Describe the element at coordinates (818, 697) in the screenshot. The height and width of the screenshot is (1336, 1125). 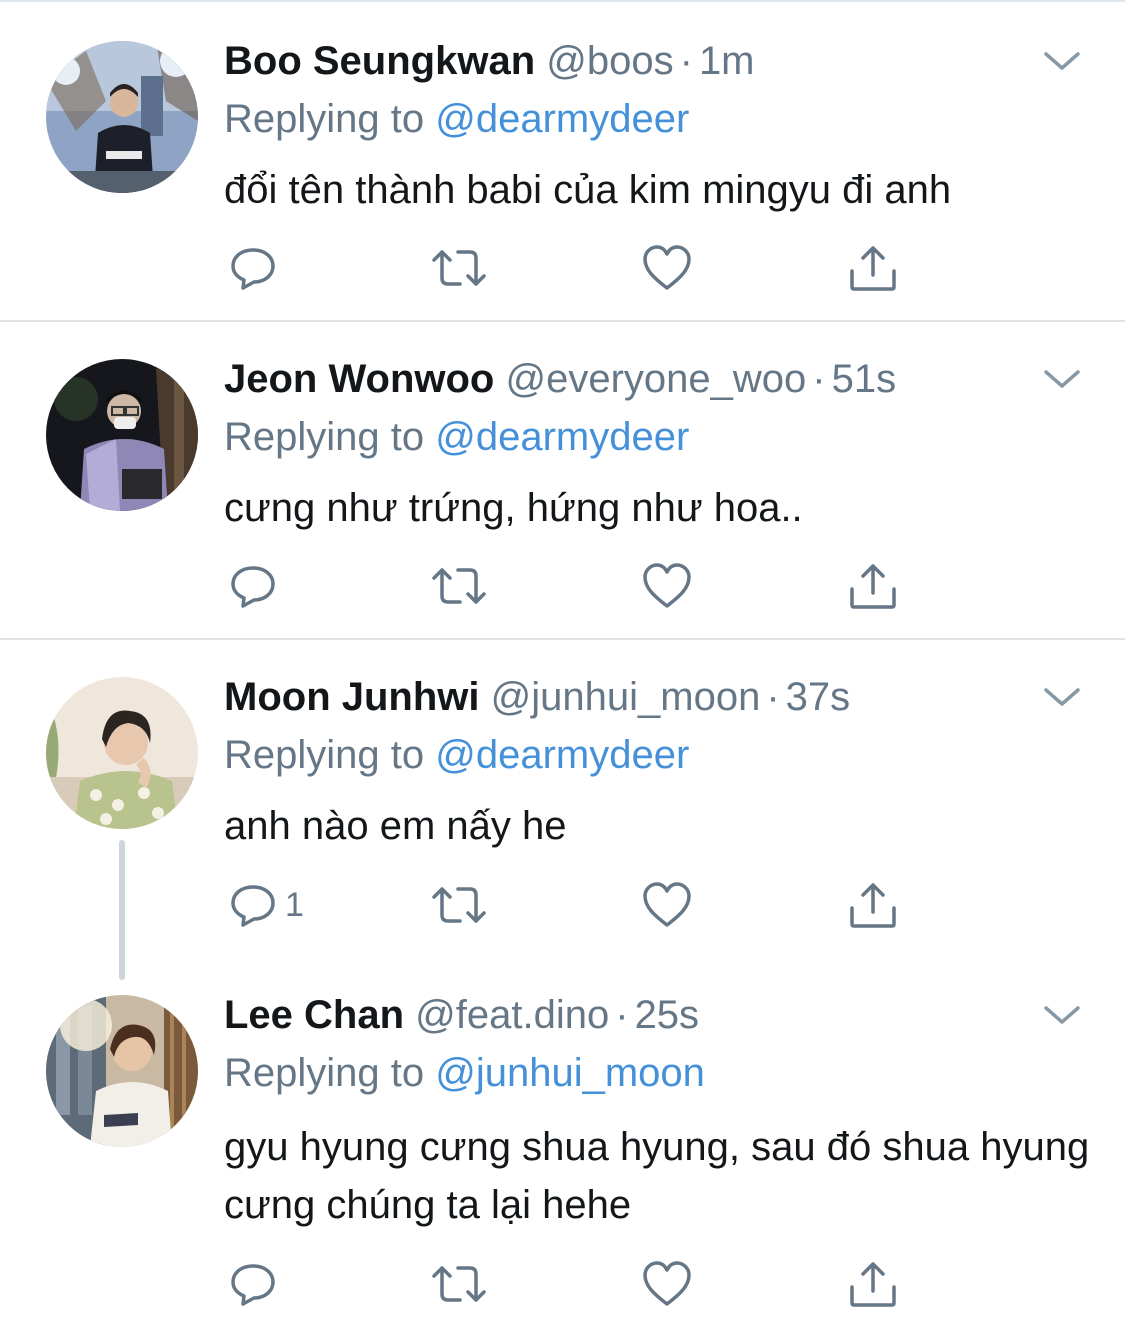
I see `timestamp: 37s` at that location.